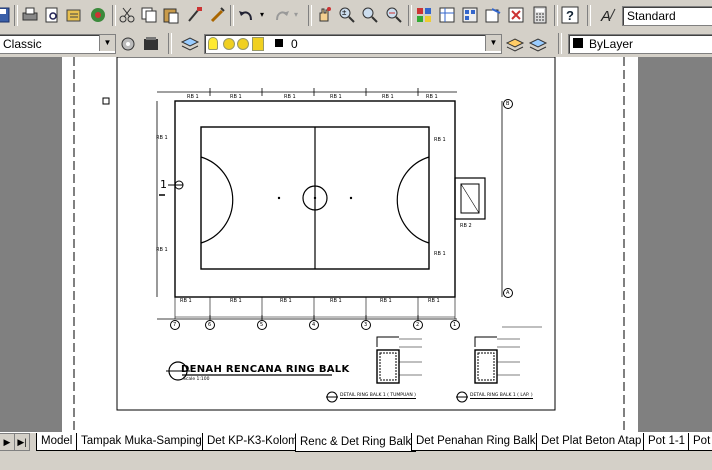  What do you see at coordinates (262, 325) in the screenshot?
I see `grid-bubble-label: 5` at bounding box center [262, 325].